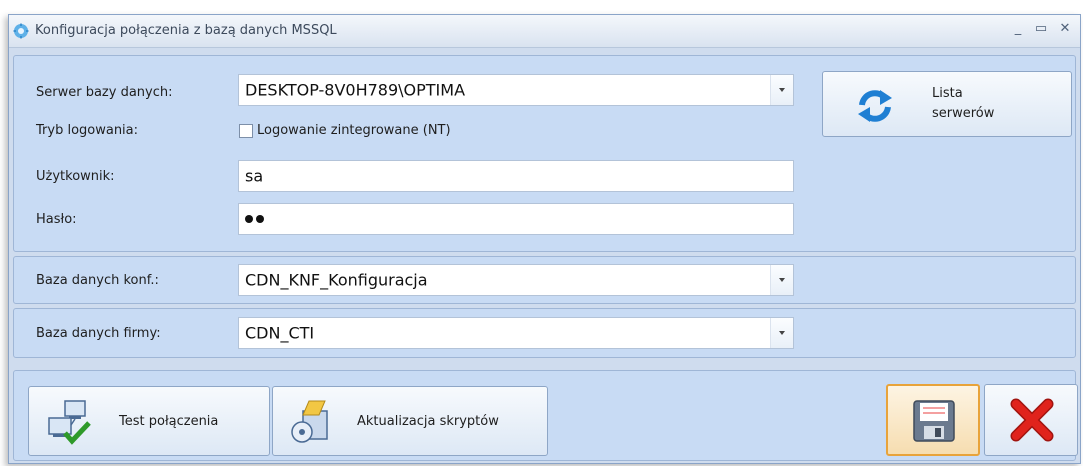 This screenshot has height=466, width=1083. I want to click on password-dots, so click(256, 219).